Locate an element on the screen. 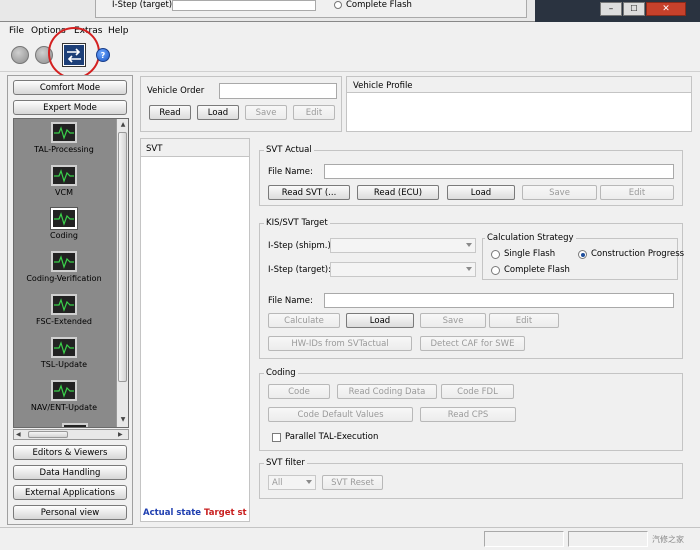 The image size is (700, 550). scroll-h-thumb is located at coordinates (48, 434).